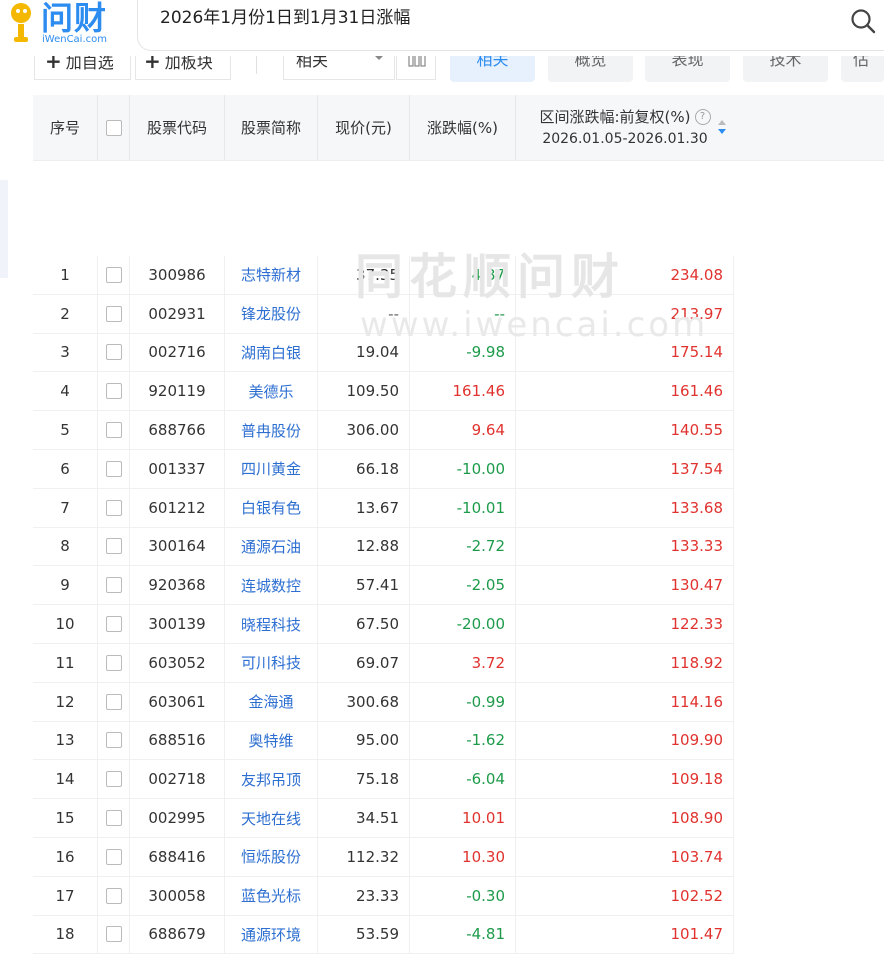 The height and width of the screenshot is (954, 884). What do you see at coordinates (625, 127) in the screenshot?
I see `header-range-change: 区间涨跌幅:前复权(%)? 2026.01.05-2026.01.30` at bounding box center [625, 127].